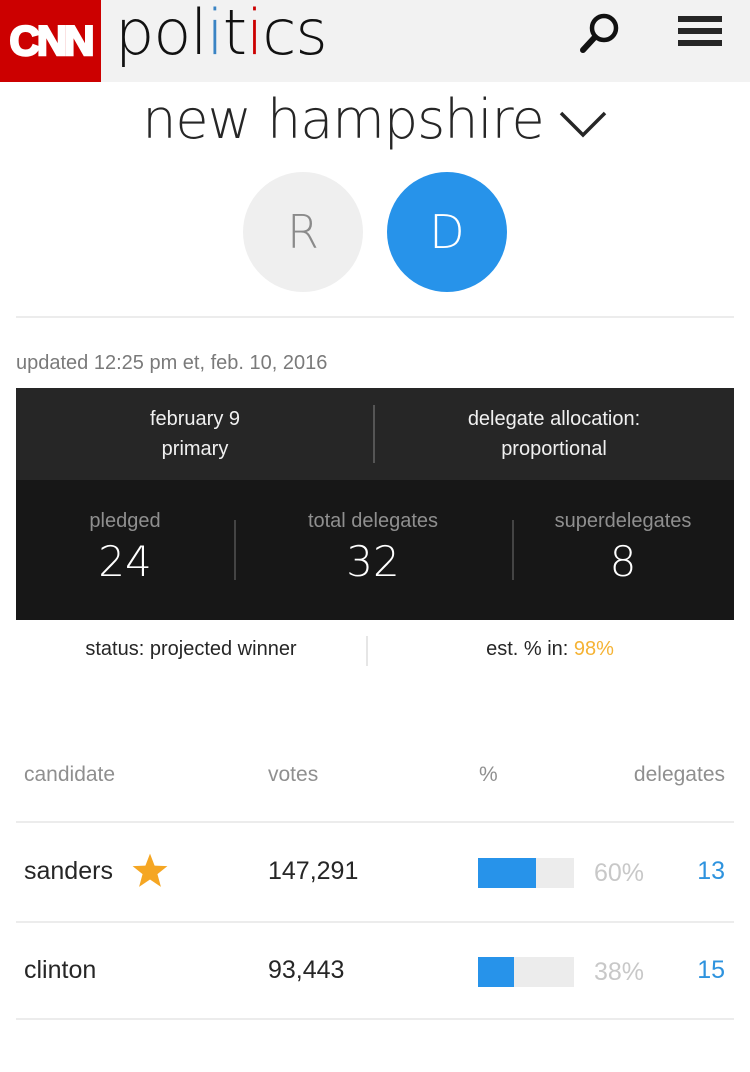 The width and height of the screenshot is (750, 1072). Describe the element at coordinates (711, 871) in the screenshot. I see `delegate-count: 13` at that location.